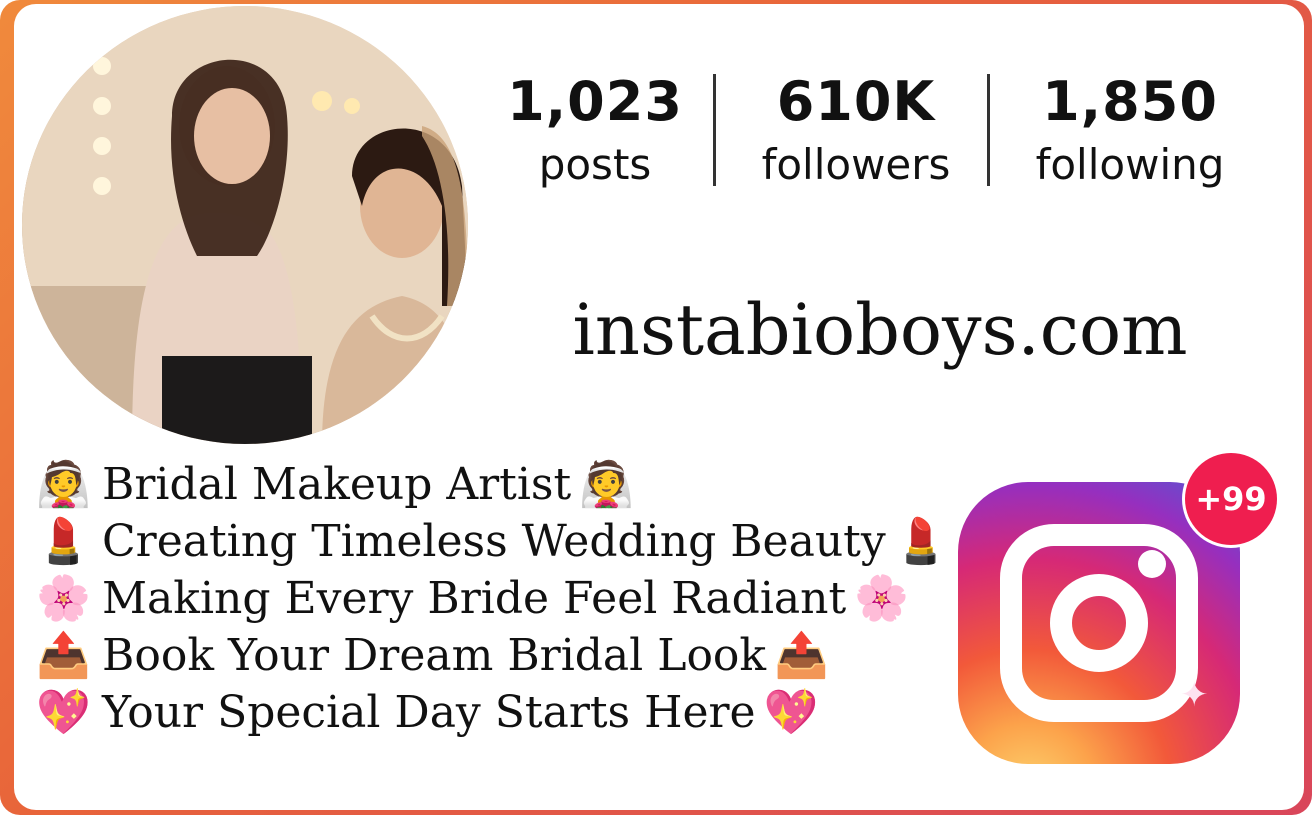 This screenshot has width=1312, height=815. What do you see at coordinates (856, 164) in the screenshot?
I see `followers-label: followers` at bounding box center [856, 164].